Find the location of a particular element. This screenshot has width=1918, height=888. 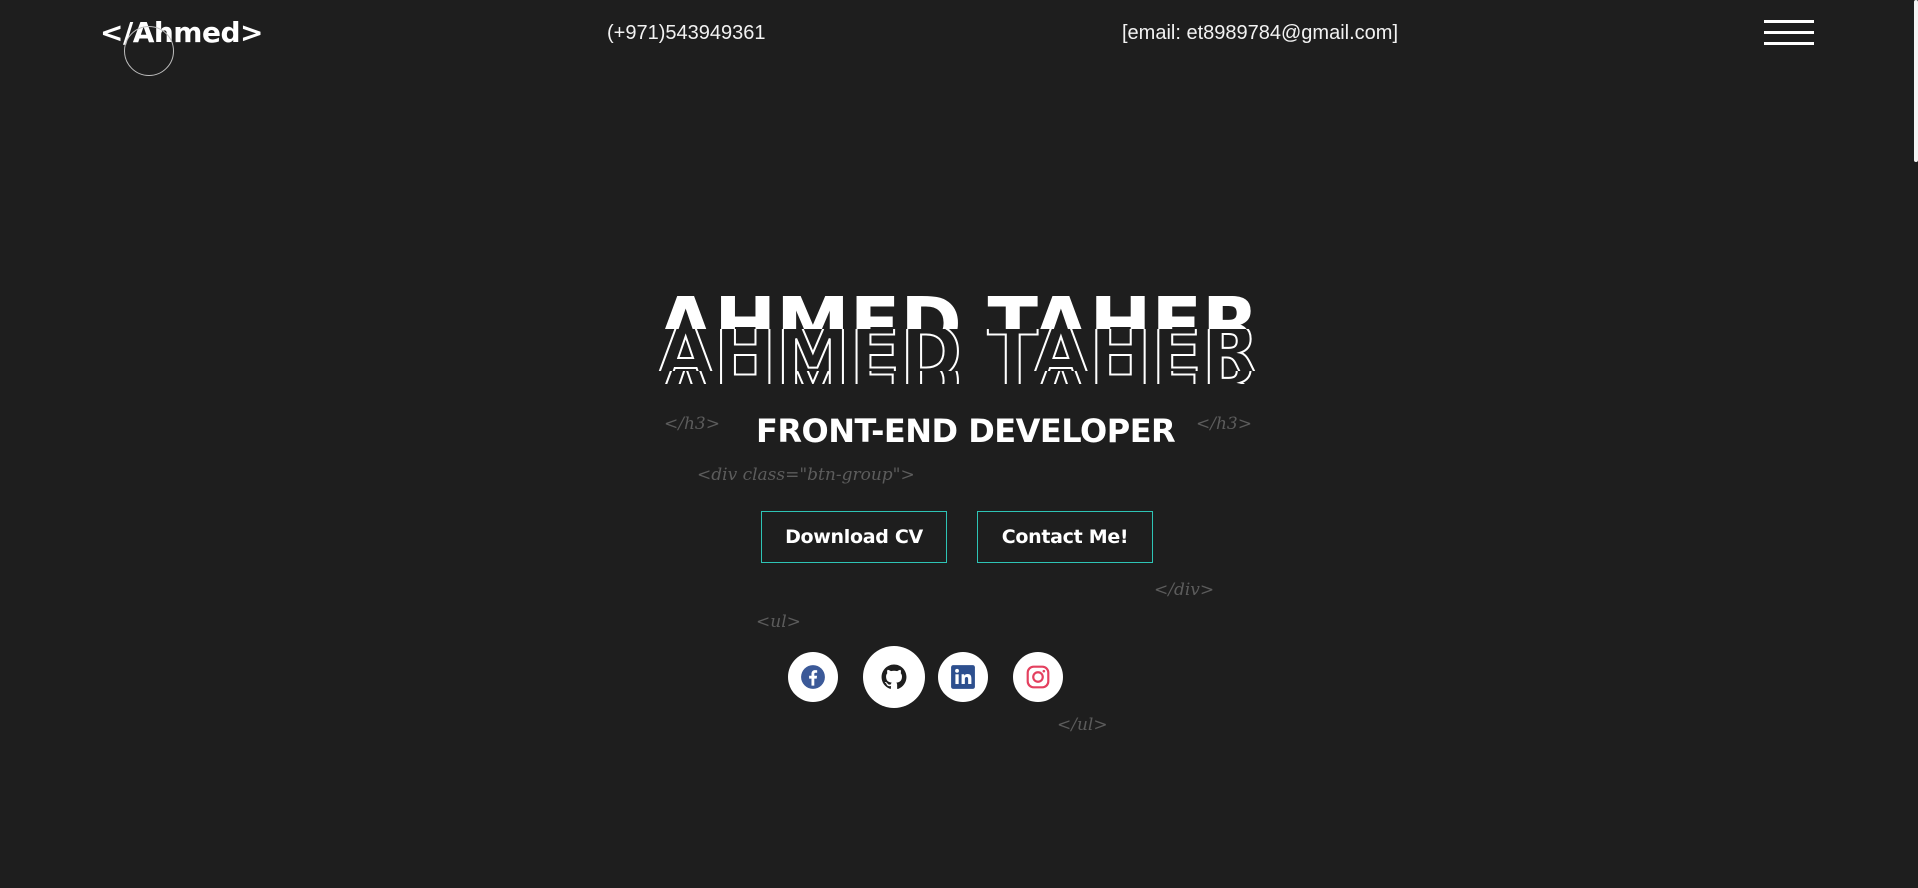

facebook-link is located at coordinates (813, 677).